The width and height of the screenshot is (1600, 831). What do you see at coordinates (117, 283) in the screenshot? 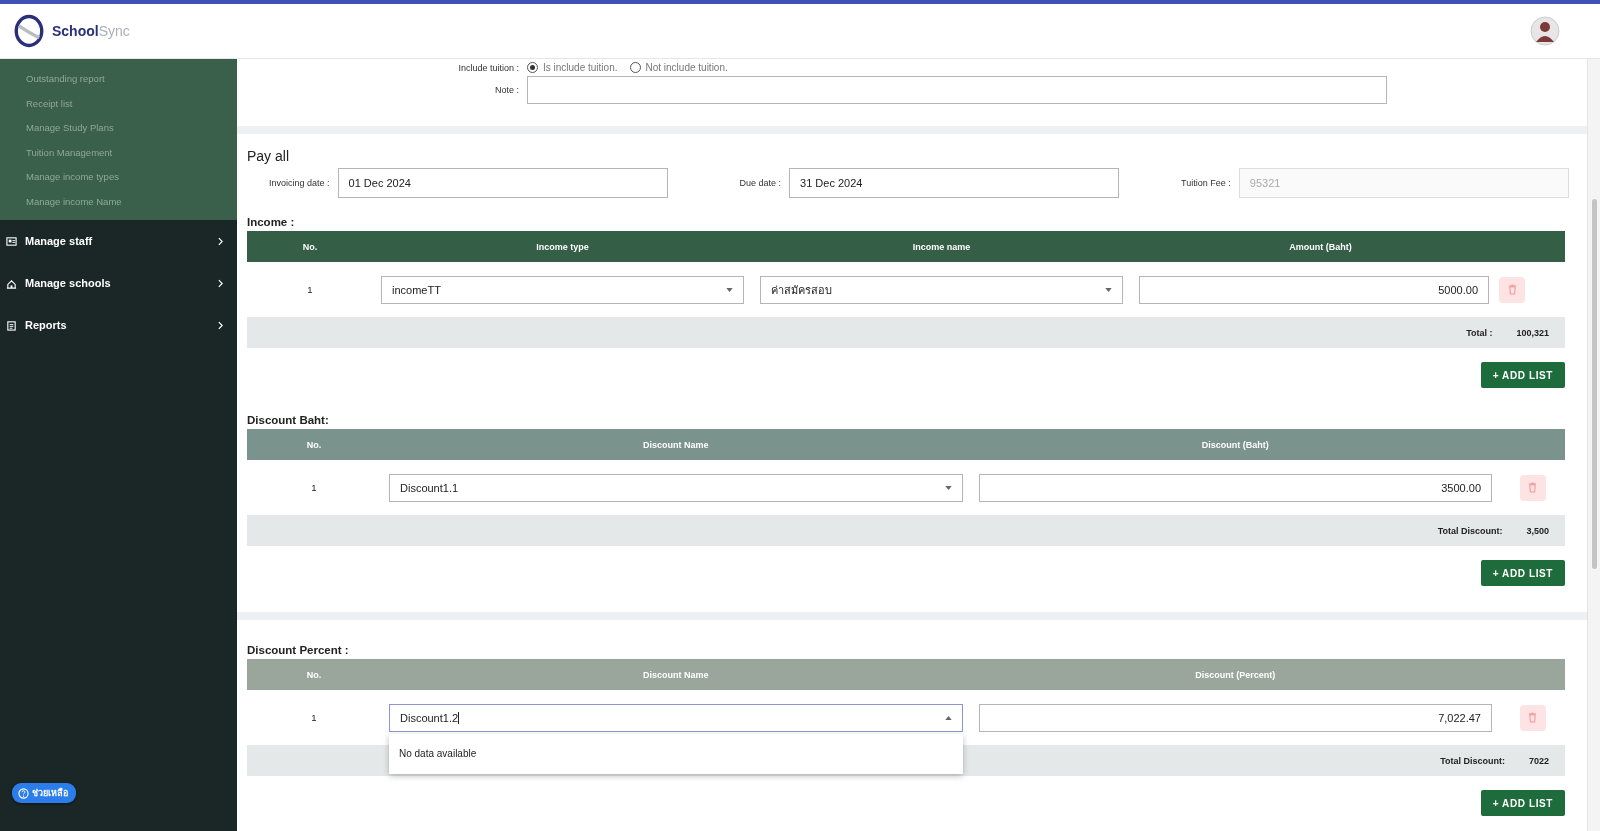
I see `sidebar-item: Manage schools` at bounding box center [117, 283].